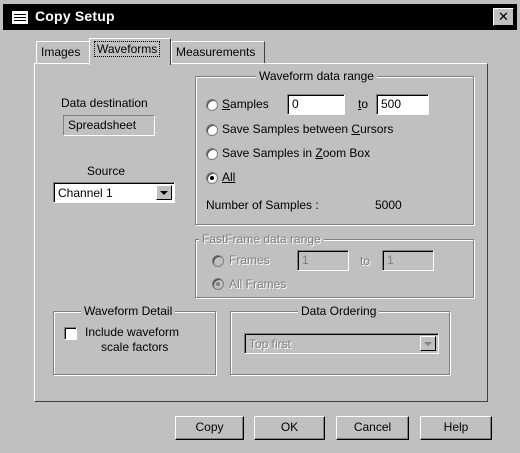  Describe the element at coordinates (104, 103) in the screenshot. I see `data-destination-label: Data destination` at that location.